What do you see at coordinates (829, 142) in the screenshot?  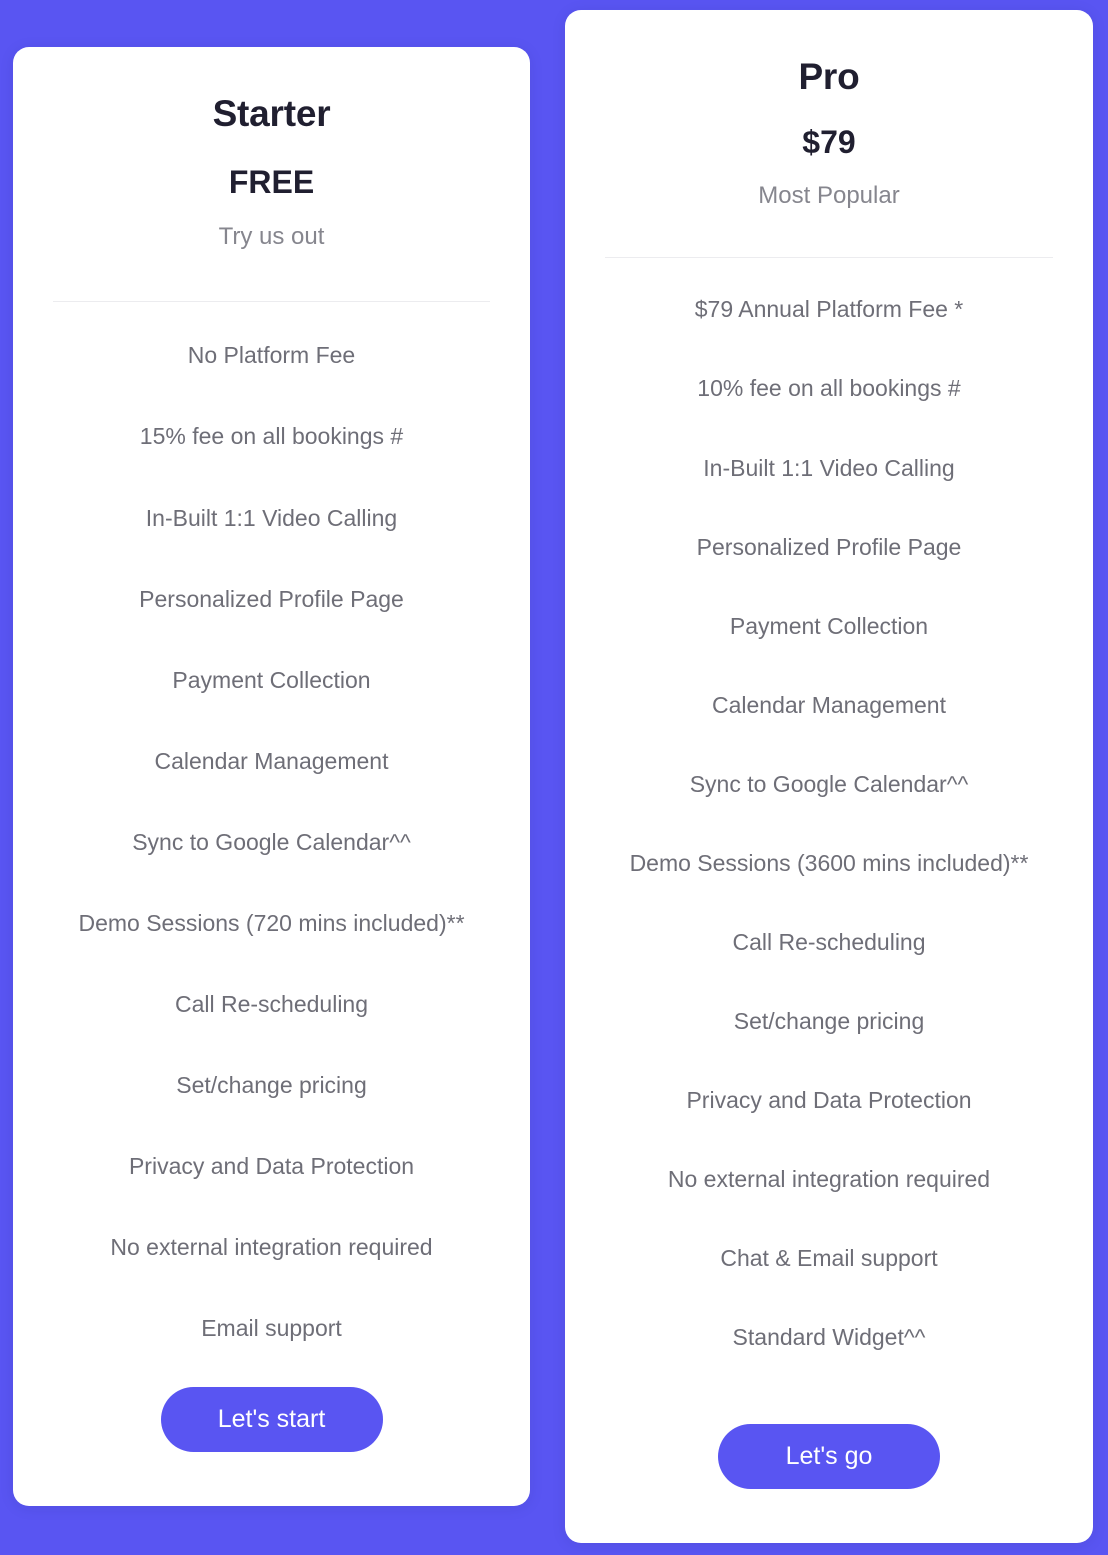 I see `plan-price-pro: $79` at bounding box center [829, 142].